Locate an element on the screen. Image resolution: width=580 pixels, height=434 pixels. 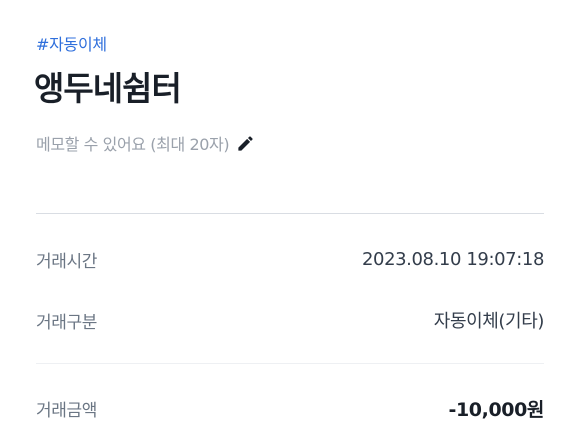
memo-field: 메모할 수 있어요 (최대 20자) is located at coordinates (145, 143).